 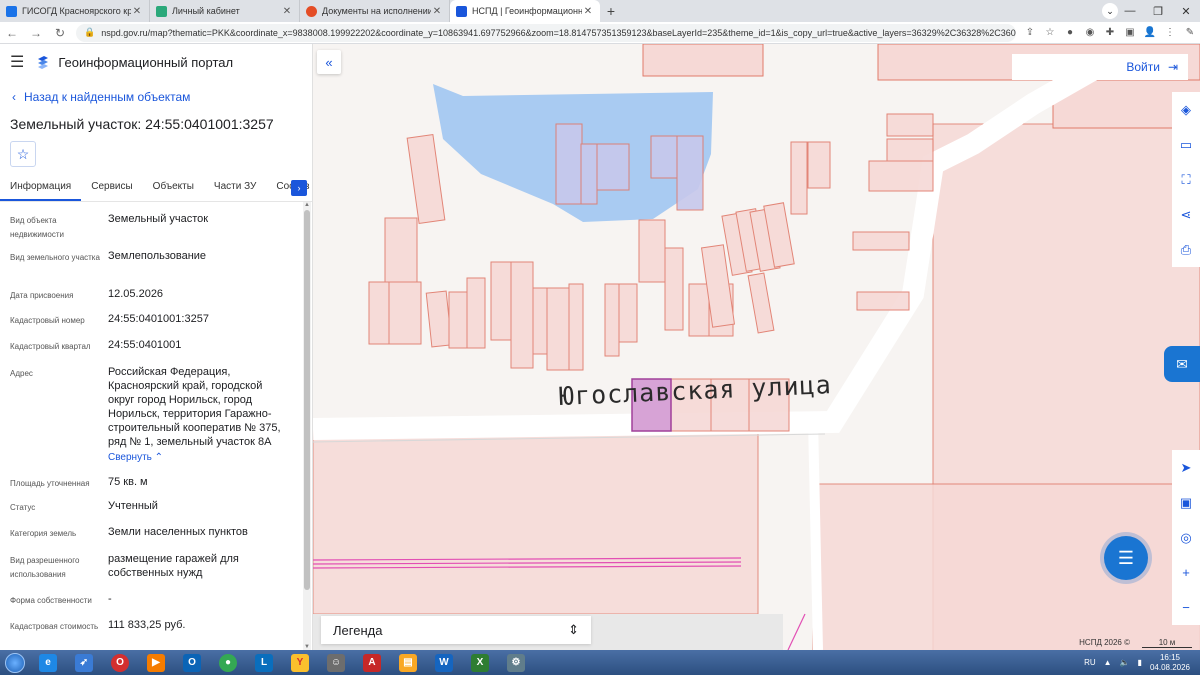 I want to click on property-value: Землепользование, so click(x=157, y=256).